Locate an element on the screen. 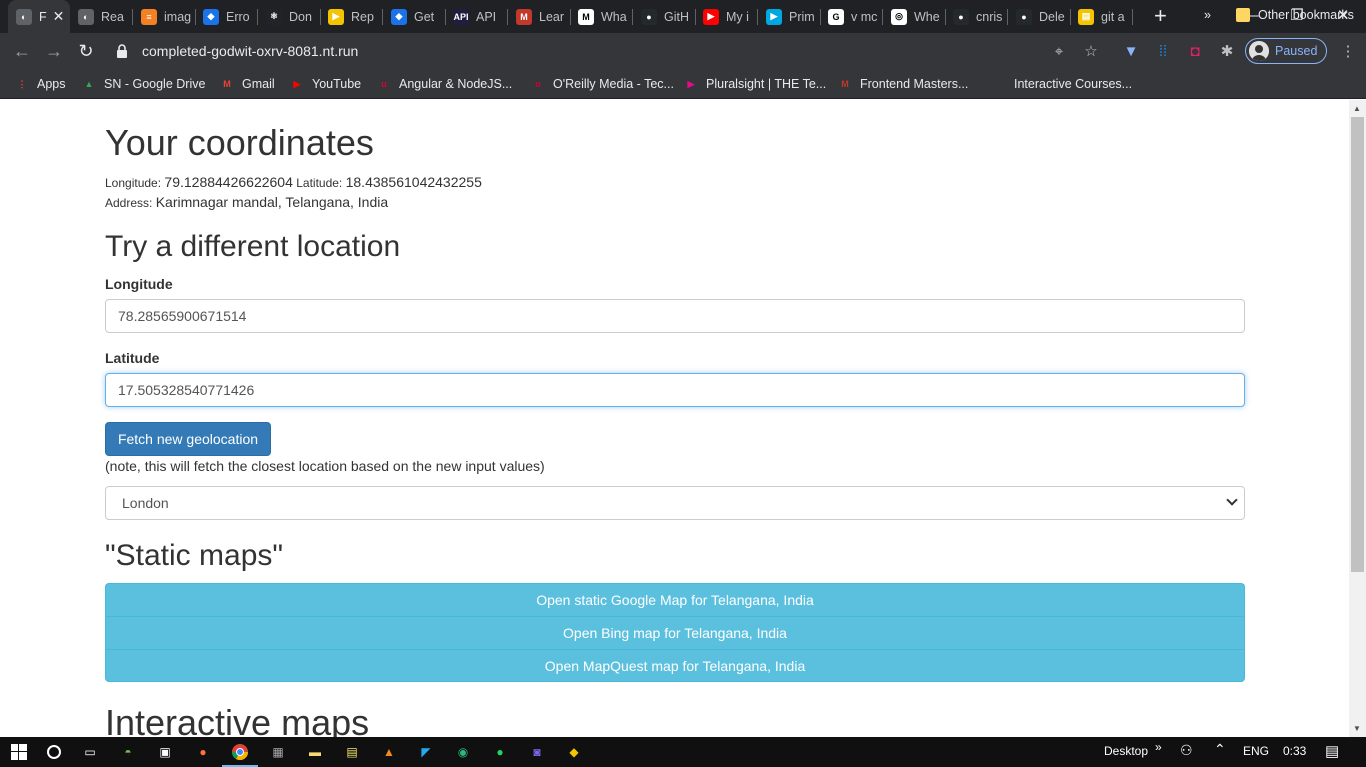 This screenshot has width=1366, height=767. vlc-icon: ▲ is located at coordinates (389, 752).